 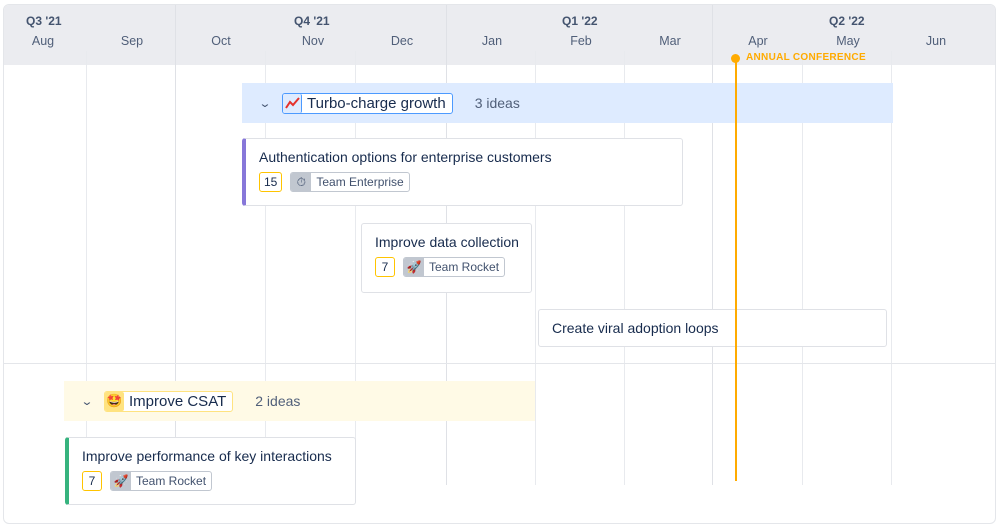 I want to click on idea-card: Improve data collection 7 🚀 Team Rocket, so click(x=446, y=258).